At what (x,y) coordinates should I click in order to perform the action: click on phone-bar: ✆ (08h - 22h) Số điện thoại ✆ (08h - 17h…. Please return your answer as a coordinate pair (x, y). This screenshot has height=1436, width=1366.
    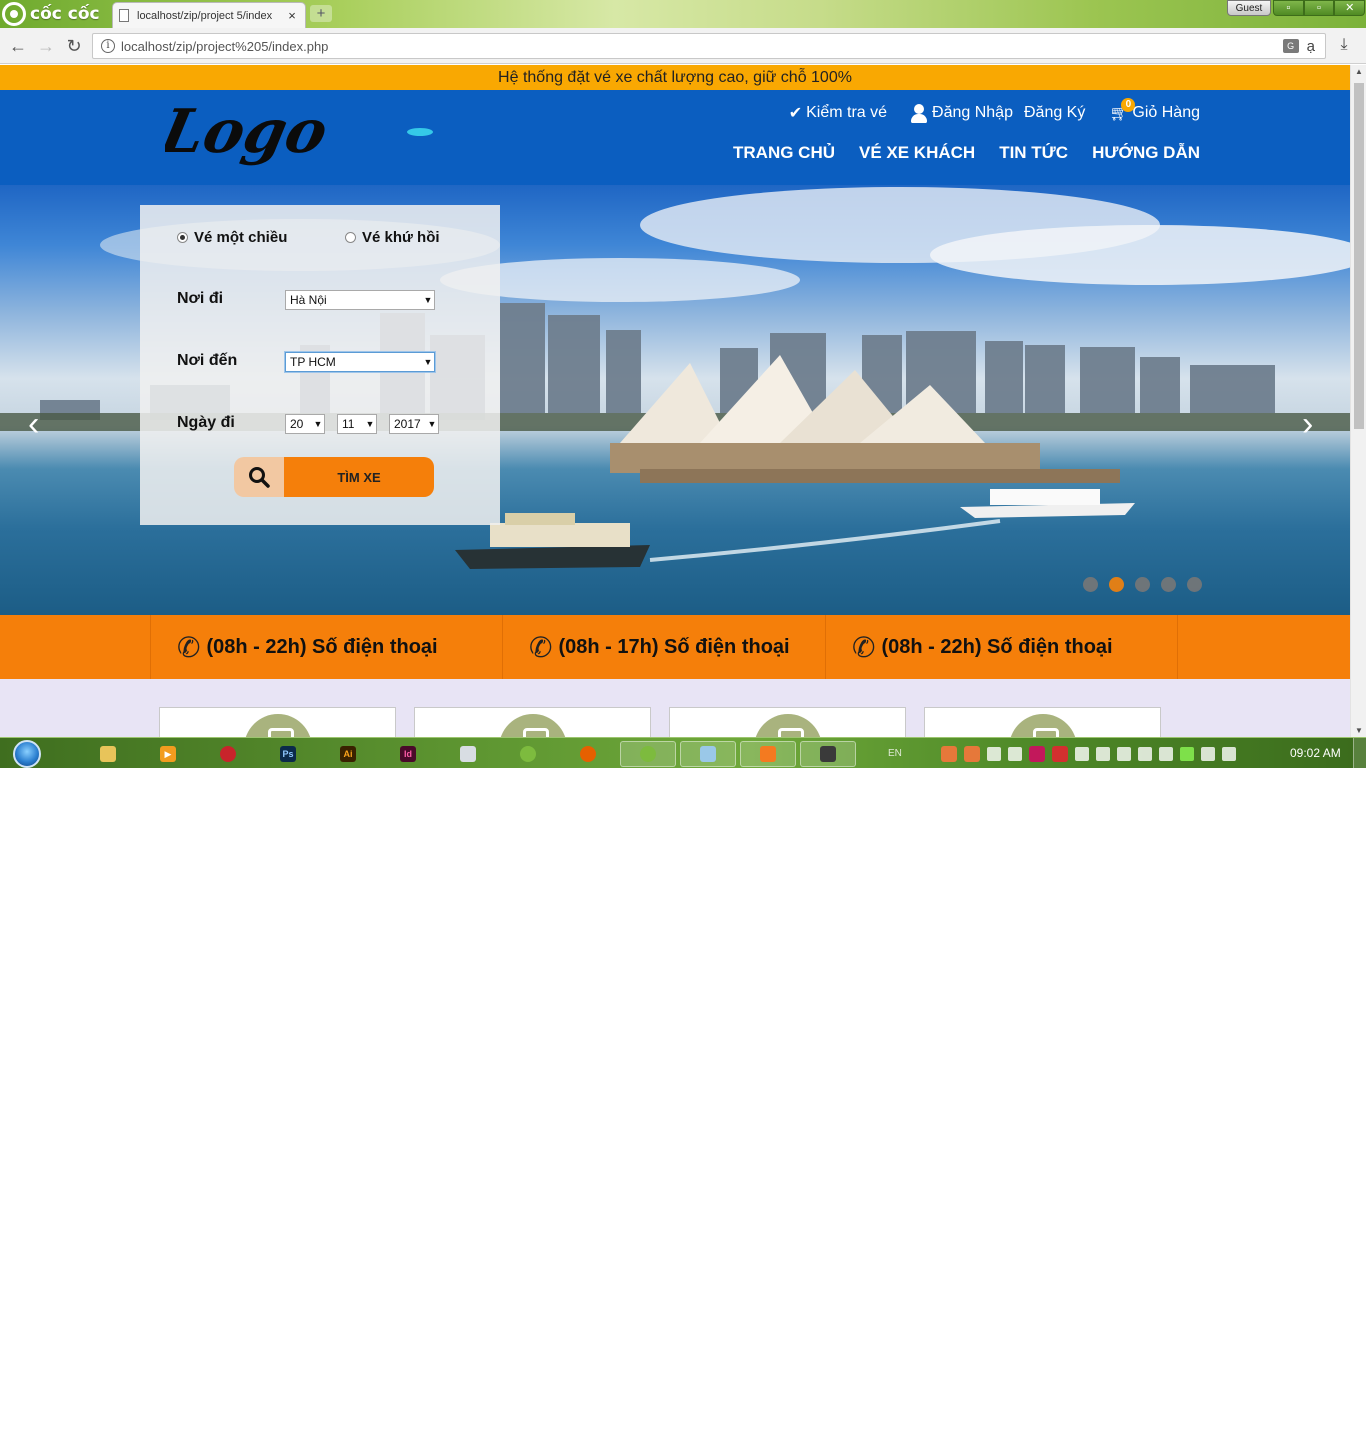
    Looking at the image, I should click on (675, 647).